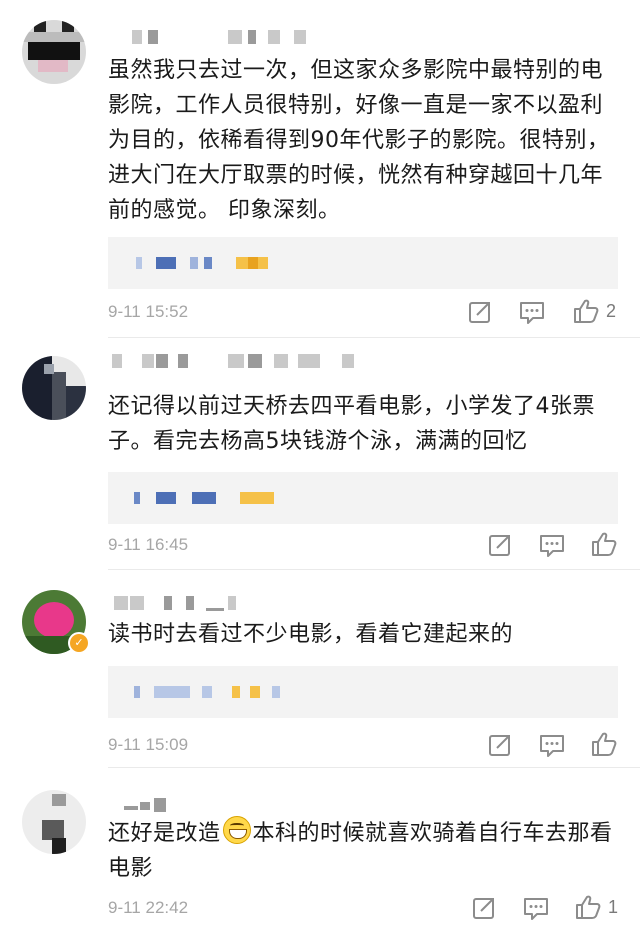 This screenshot has width=640, height=932. I want to click on comment-text: 读书时去看过不少电影，看着它建起来的, so click(311, 634).